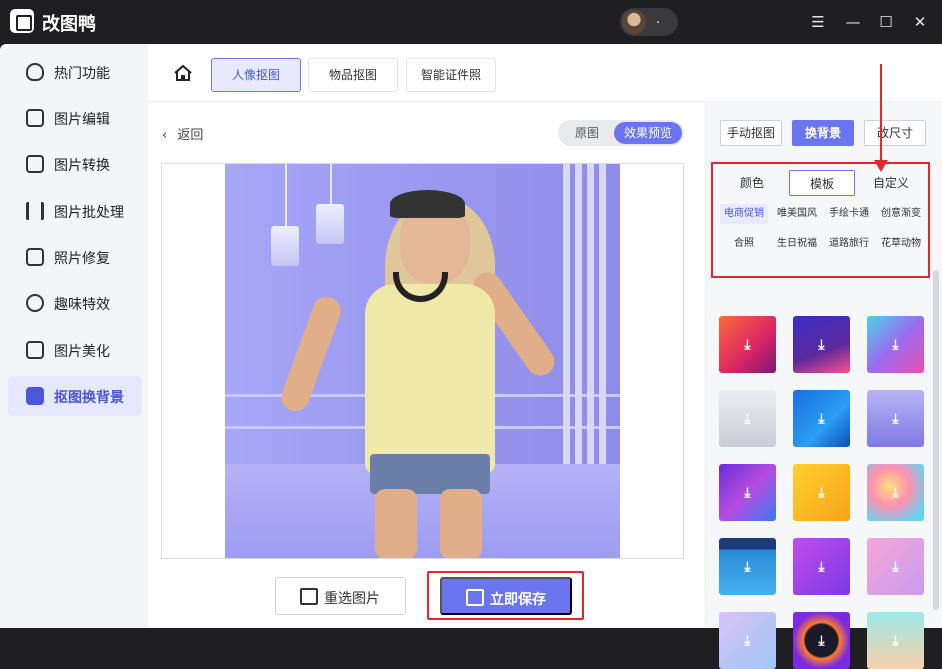  I want to click on tab-id-photo: 智能证件照, so click(451, 75).